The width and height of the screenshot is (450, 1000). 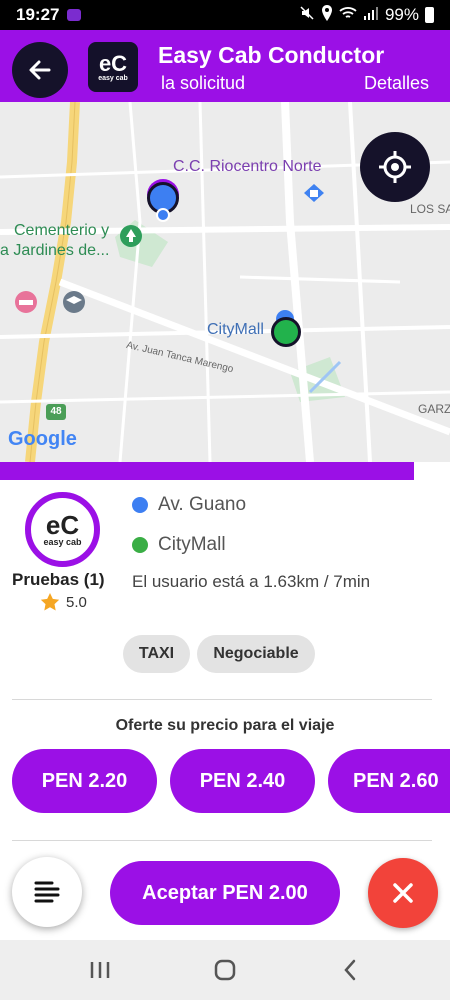 I want to click on recent-apps-button, so click(x=100, y=970).